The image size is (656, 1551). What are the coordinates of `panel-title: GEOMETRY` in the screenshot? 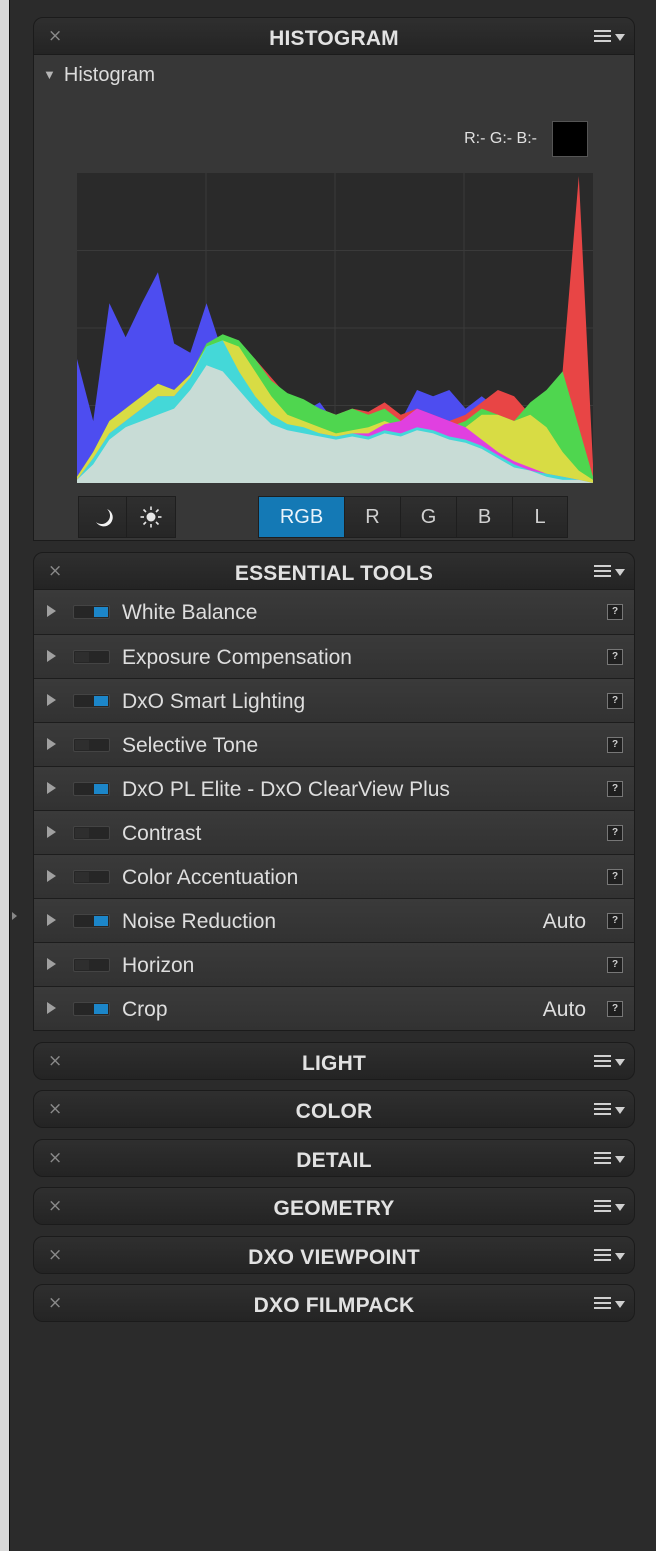 It's located at (334, 1209).